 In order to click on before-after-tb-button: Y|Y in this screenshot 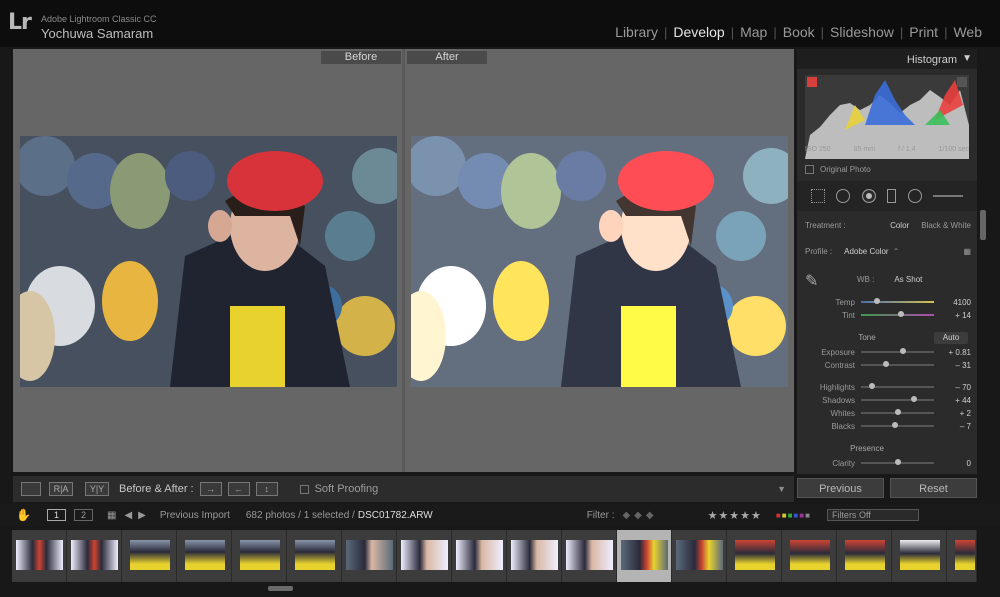, I will do `click(97, 489)`.